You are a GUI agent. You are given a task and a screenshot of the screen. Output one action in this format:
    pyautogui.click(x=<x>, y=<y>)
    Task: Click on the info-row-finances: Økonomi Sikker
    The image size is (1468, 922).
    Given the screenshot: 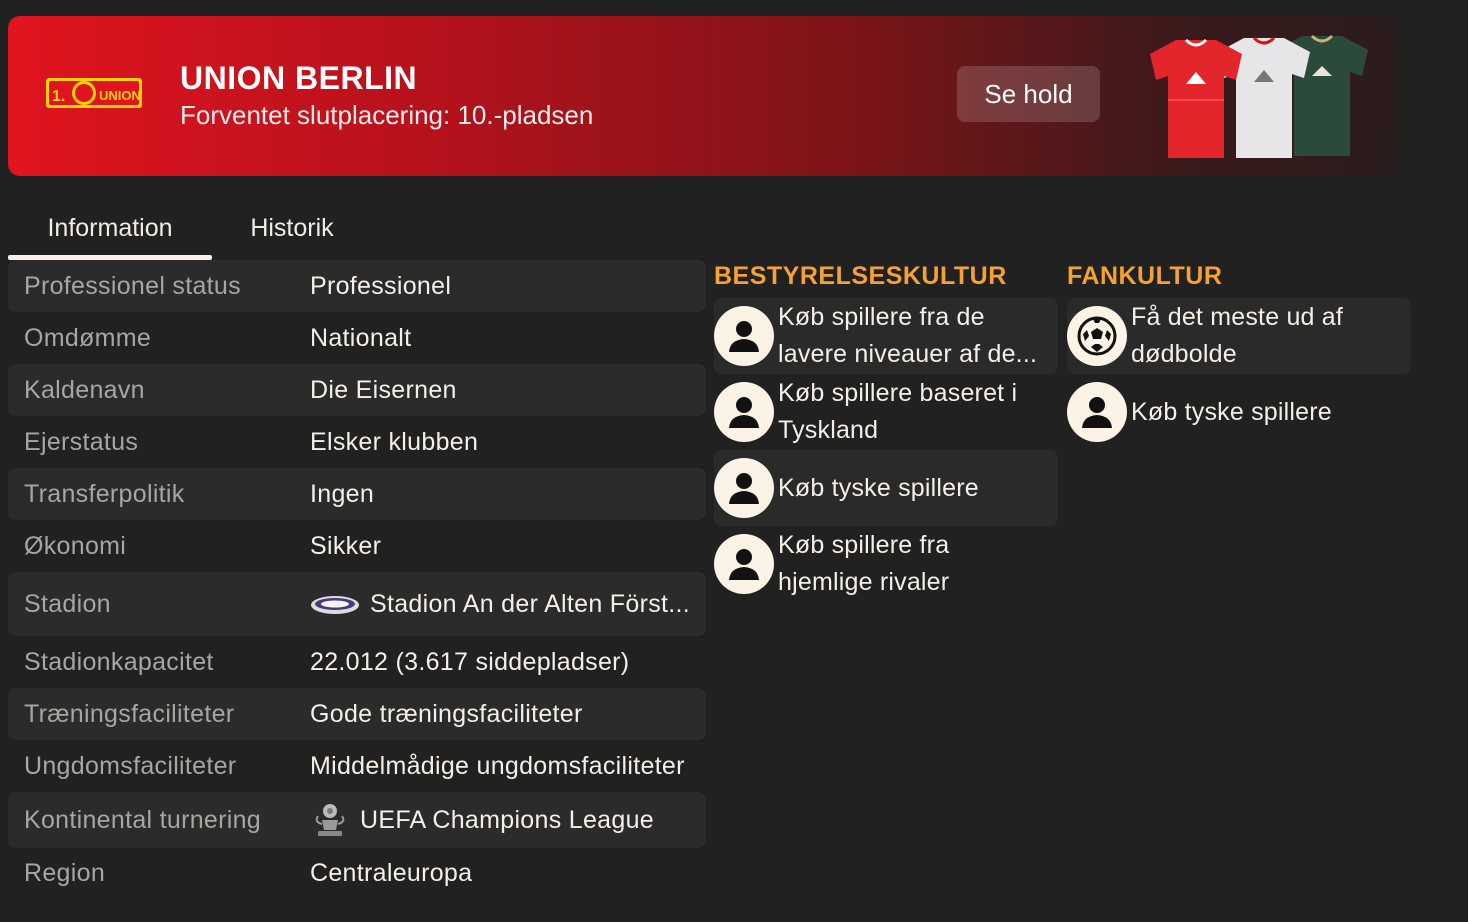 What is the action you would take?
    pyautogui.click(x=357, y=546)
    